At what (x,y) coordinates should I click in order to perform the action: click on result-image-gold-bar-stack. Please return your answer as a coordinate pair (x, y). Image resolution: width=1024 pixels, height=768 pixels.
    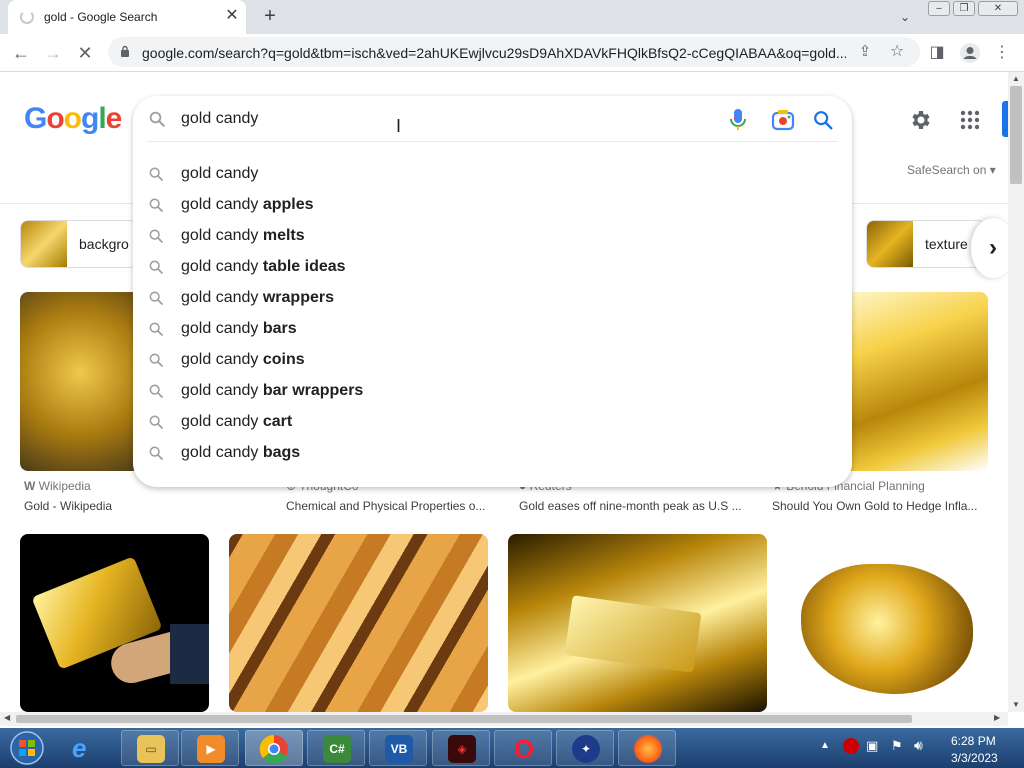
    Looking at the image, I should click on (358, 623).